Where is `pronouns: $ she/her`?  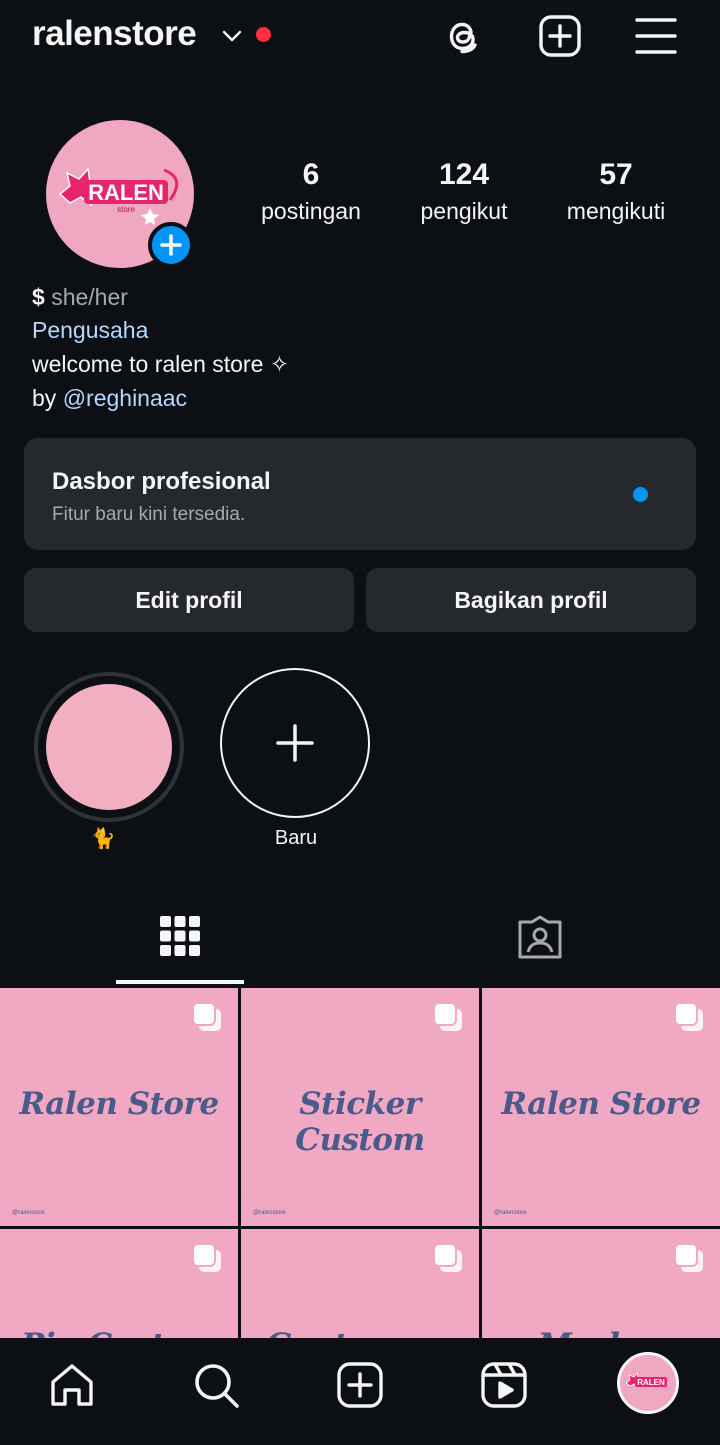
pronouns: $ she/her is located at coordinates (80, 297).